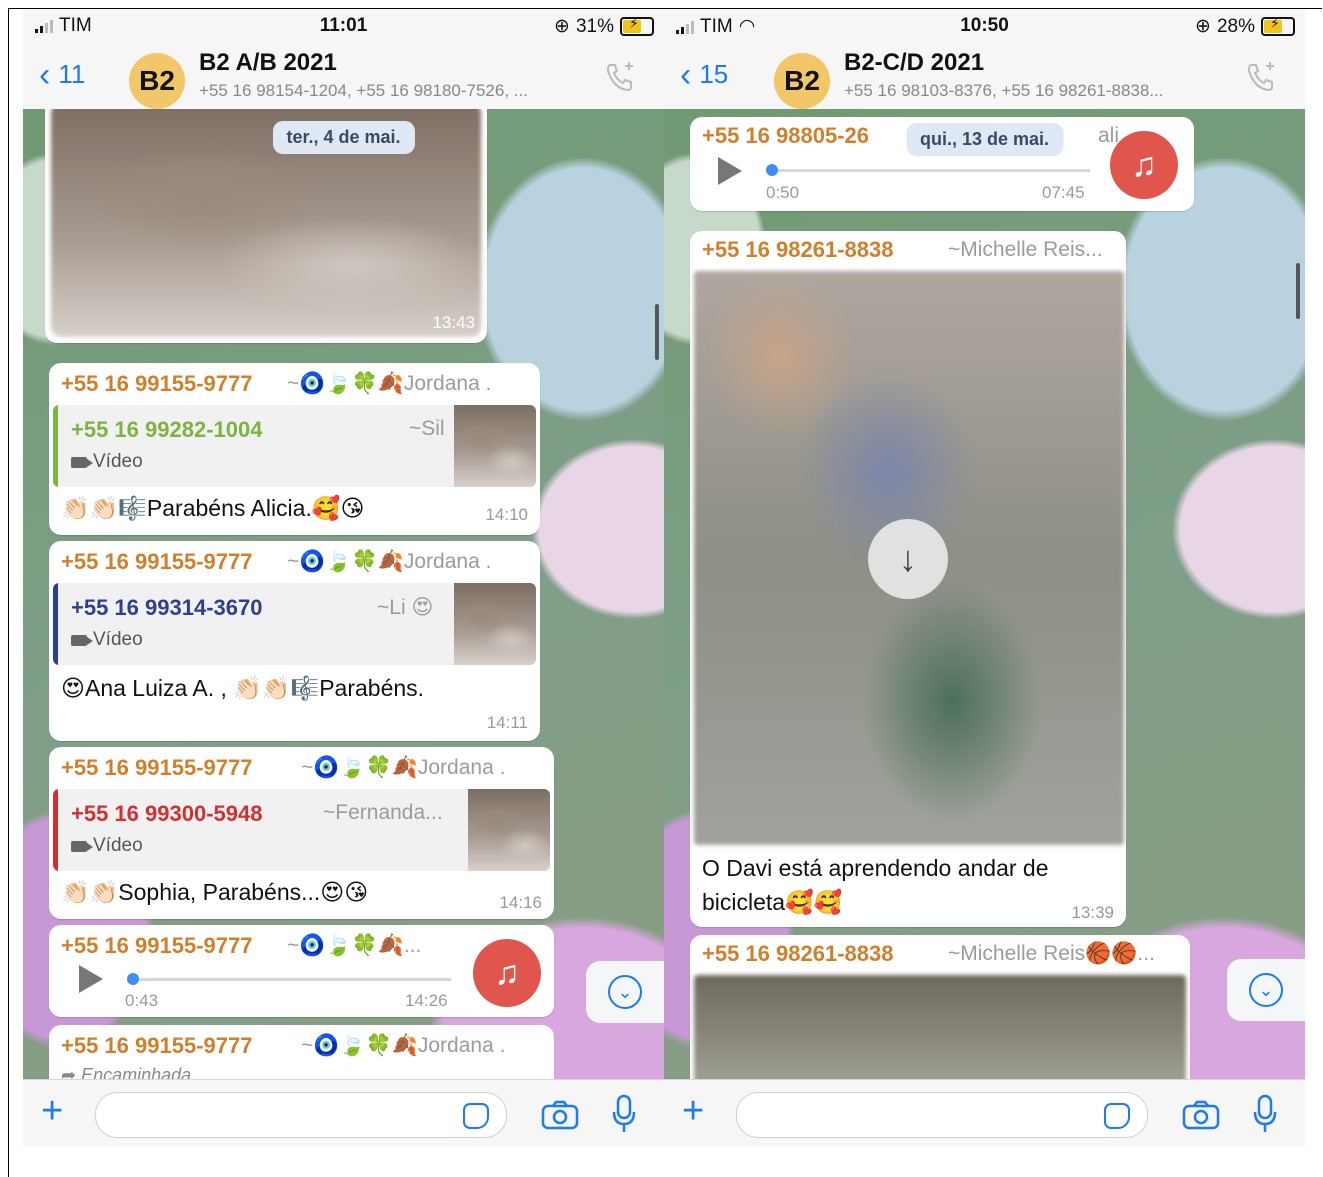  Describe the element at coordinates (785, 136) in the screenshot. I see `sender-number: +55 16 98805-26` at that location.